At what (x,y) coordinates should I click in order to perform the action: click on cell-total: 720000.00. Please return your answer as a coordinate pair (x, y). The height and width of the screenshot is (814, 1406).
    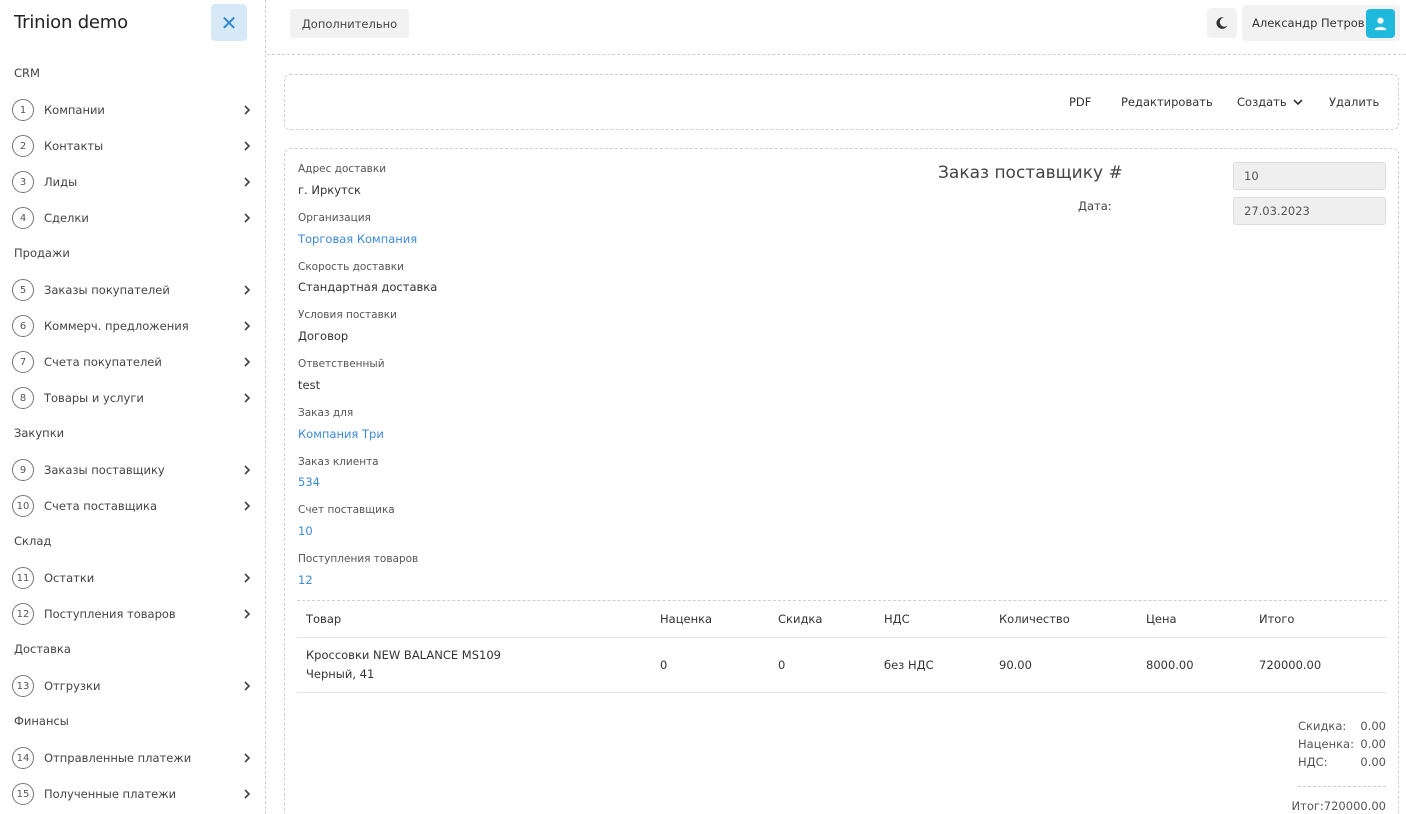
    Looking at the image, I should click on (1290, 665).